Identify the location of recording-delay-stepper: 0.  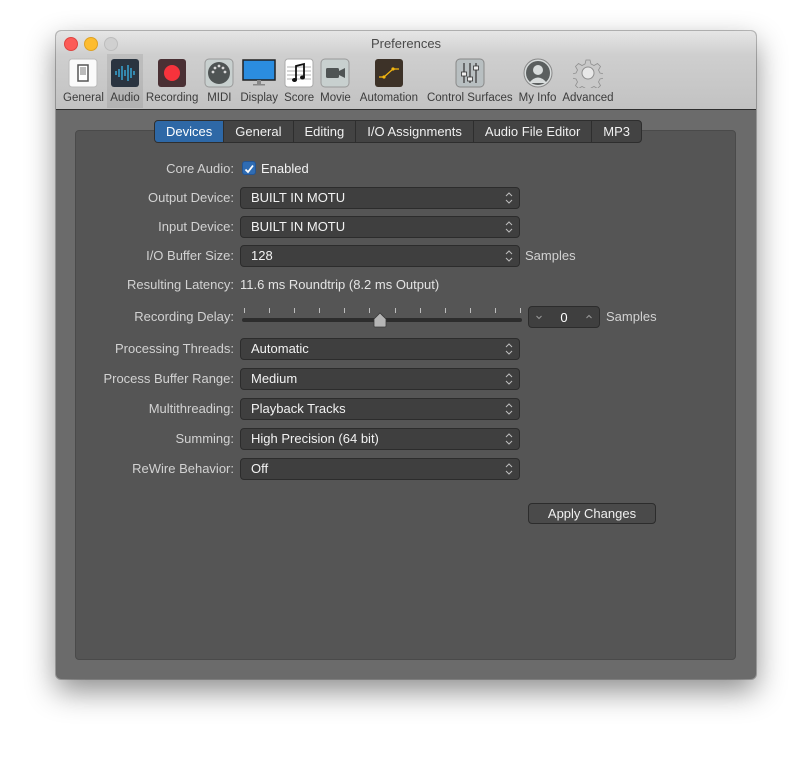
(564, 317).